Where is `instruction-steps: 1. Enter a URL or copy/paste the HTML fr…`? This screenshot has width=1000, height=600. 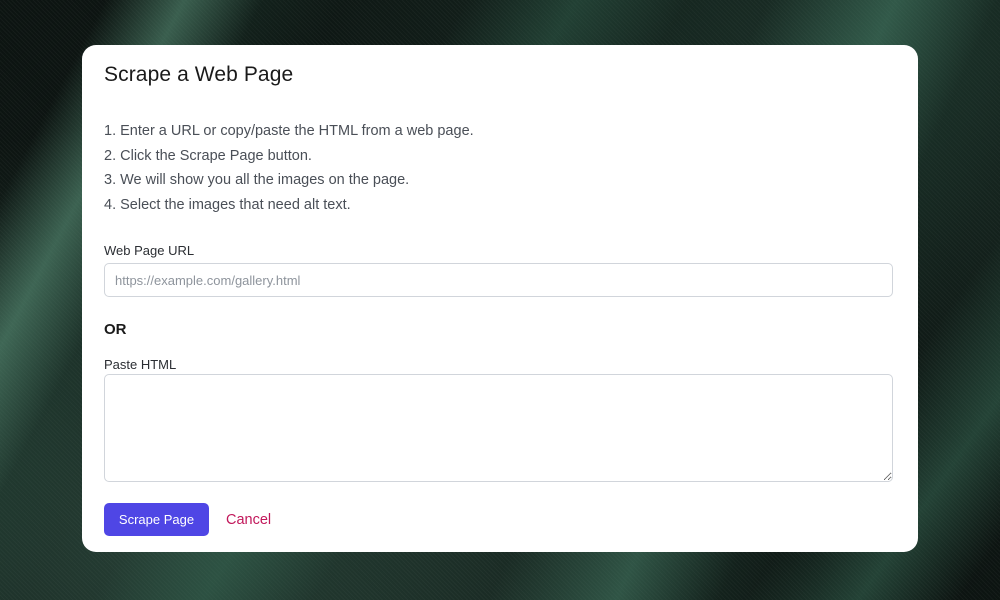 instruction-steps: 1. Enter a URL or copy/paste the HTML fr… is located at coordinates (289, 168).